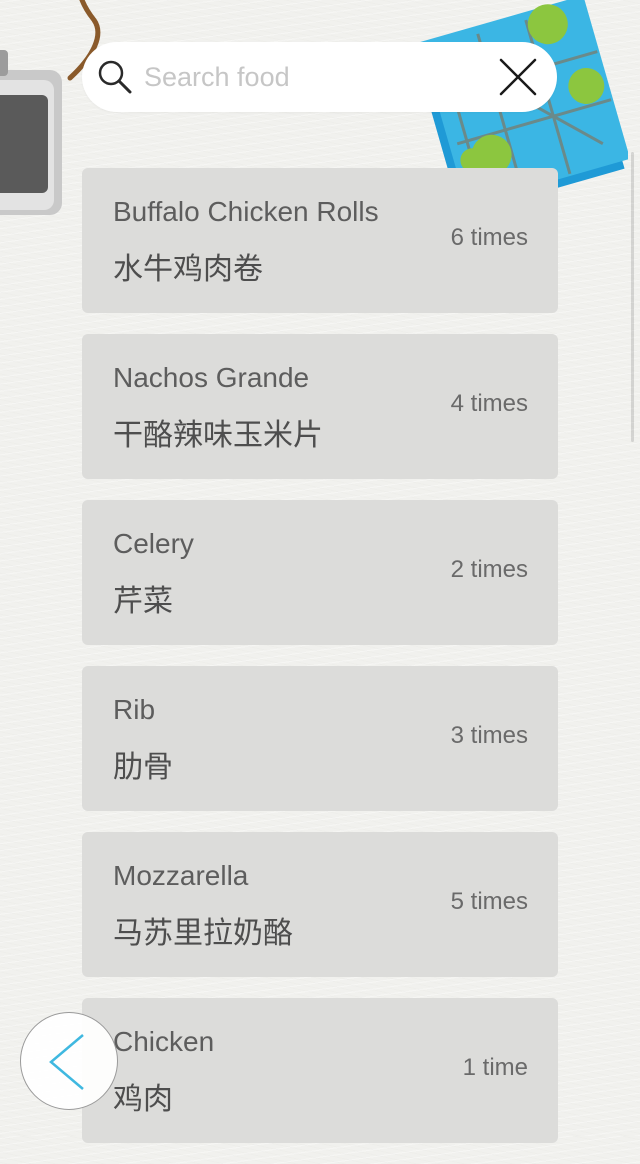 Image resolution: width=640 pixels, height=1164 pixels. What do you see at coordinates (320, 240) in the screenshot?
I see `food-item: Buffalo Chicken Rolls 水牛鸡肉卷 6 times` at bounding box center [320, 240].